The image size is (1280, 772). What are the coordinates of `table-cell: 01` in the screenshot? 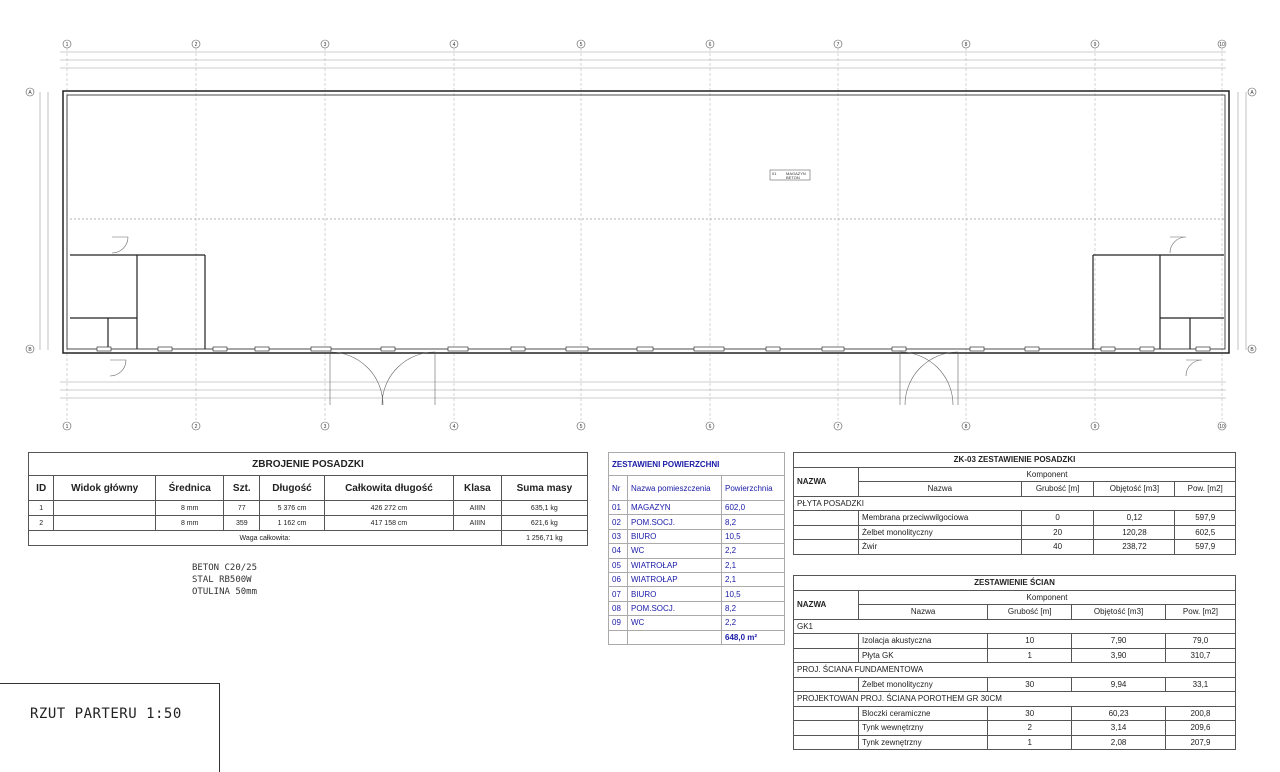 It's located at (618, 507).